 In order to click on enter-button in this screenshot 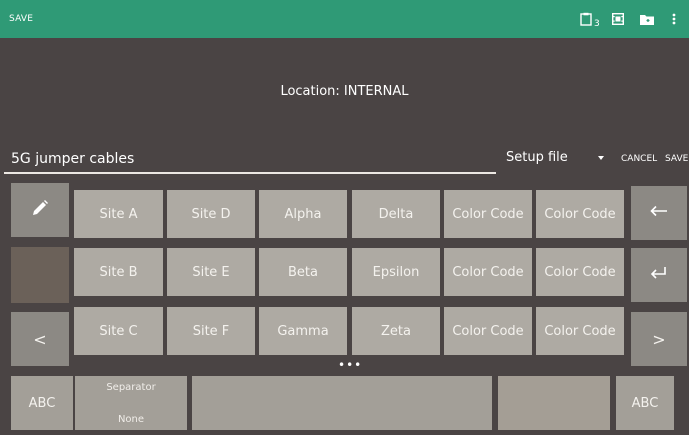, I will do `click(659, 275)`.